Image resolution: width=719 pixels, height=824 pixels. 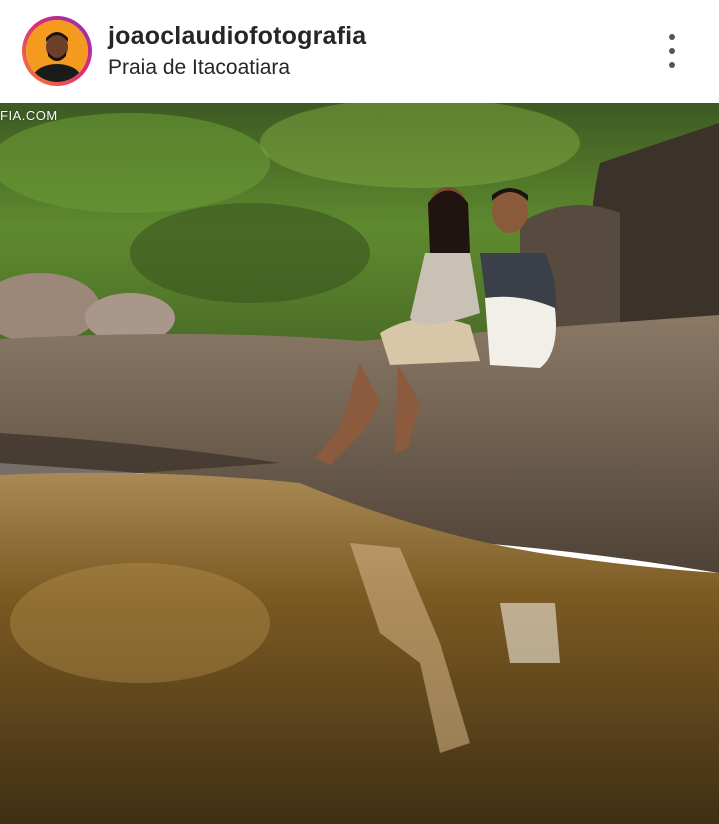 What do you see at coordinates (237, 36) in the screenshot?
I see `username: joaoclaudiofotografia` at bounding box center [237, 36].